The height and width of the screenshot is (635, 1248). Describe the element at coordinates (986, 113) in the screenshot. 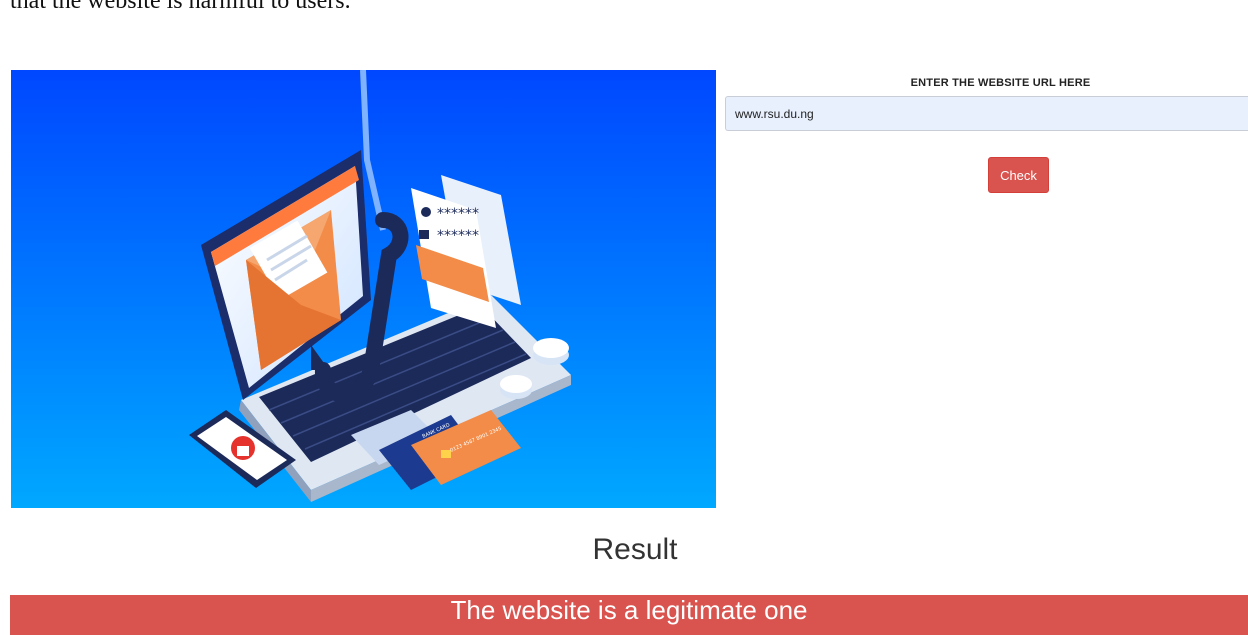

I see `url-input` at that location.